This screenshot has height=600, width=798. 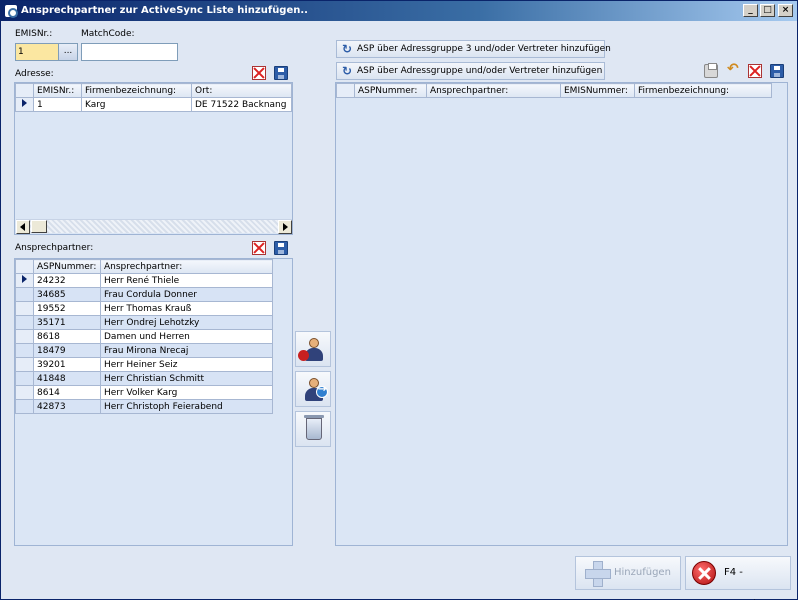 I want to click on cell-ansprechpartner: Herr Ondrej Lehotzky, so click(x=186, y=322).